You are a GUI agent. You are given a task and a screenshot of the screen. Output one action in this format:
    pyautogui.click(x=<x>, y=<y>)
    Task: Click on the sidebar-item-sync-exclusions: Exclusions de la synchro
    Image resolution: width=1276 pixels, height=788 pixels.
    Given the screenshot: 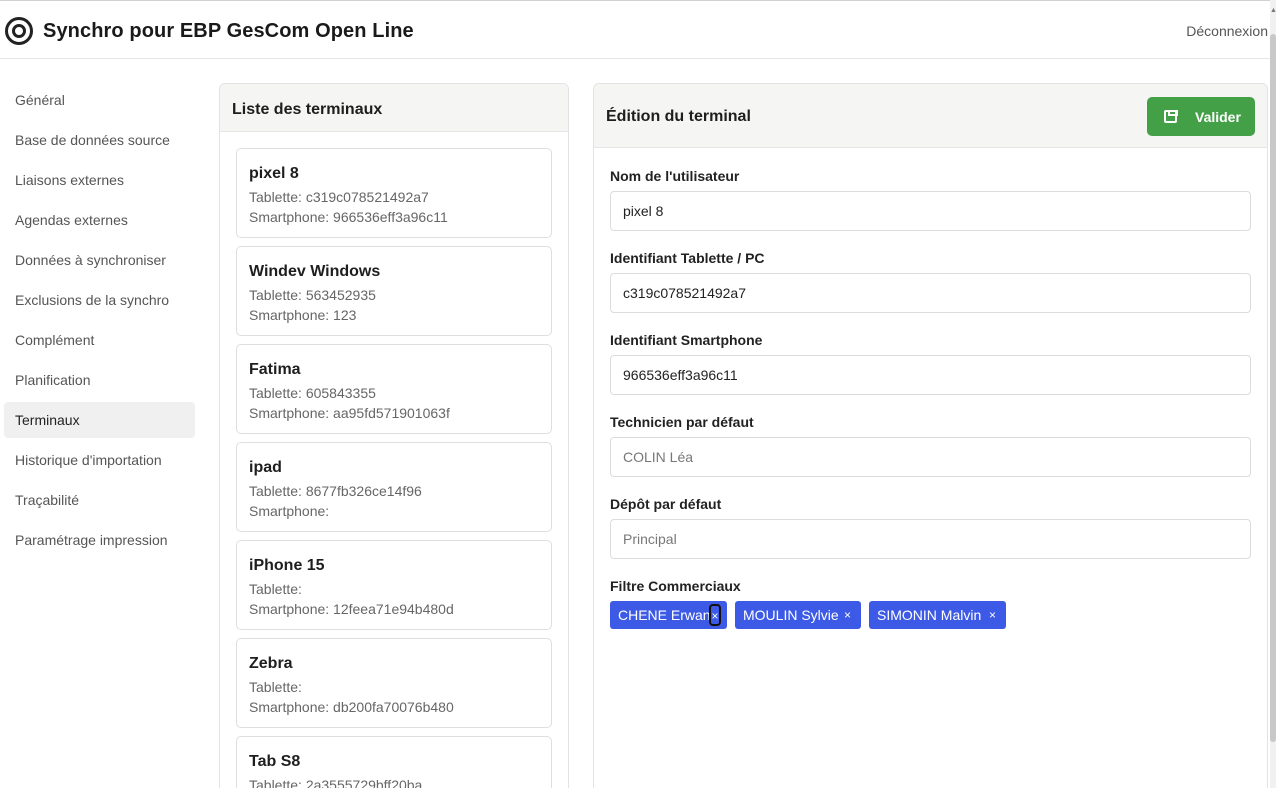 What is the action you would take?
    pyautogui.click(x=99, y=300)
    